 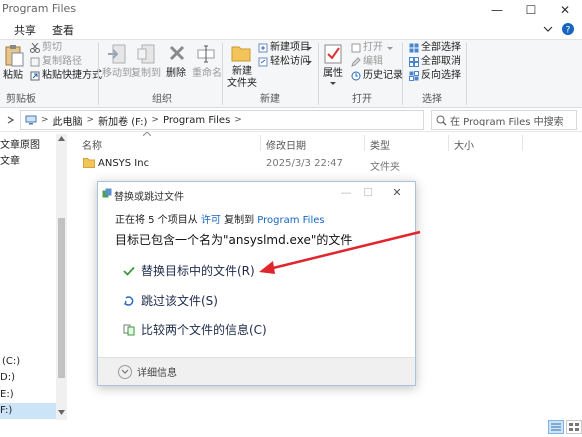 What do you see at coordinates (510, 120) in the screenshot?
I see `search-input` at bounding box center [510, 120].